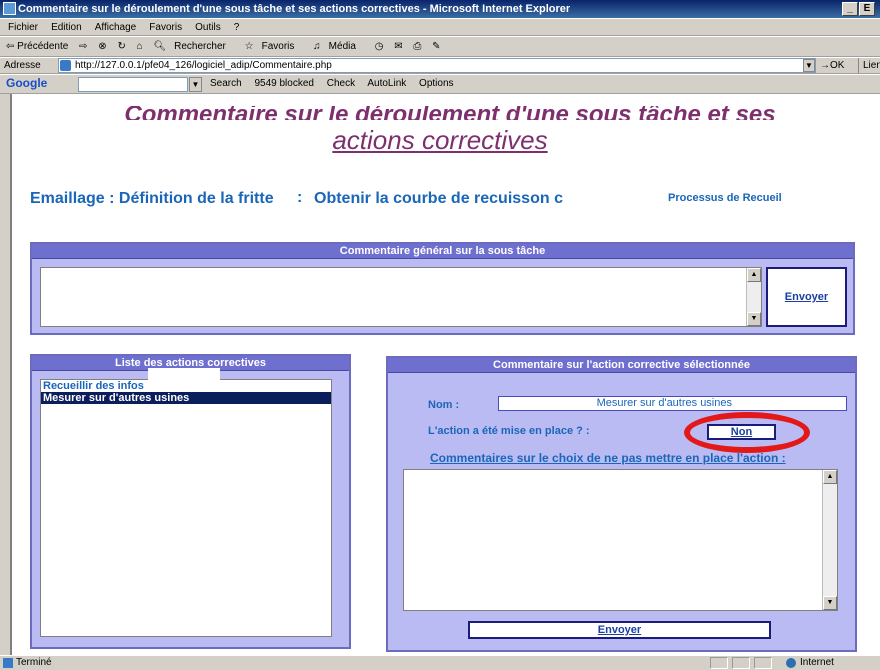  Describe the element at coordinates (26, 83) in the screenshot. I see `google-logo: Google` at that location.